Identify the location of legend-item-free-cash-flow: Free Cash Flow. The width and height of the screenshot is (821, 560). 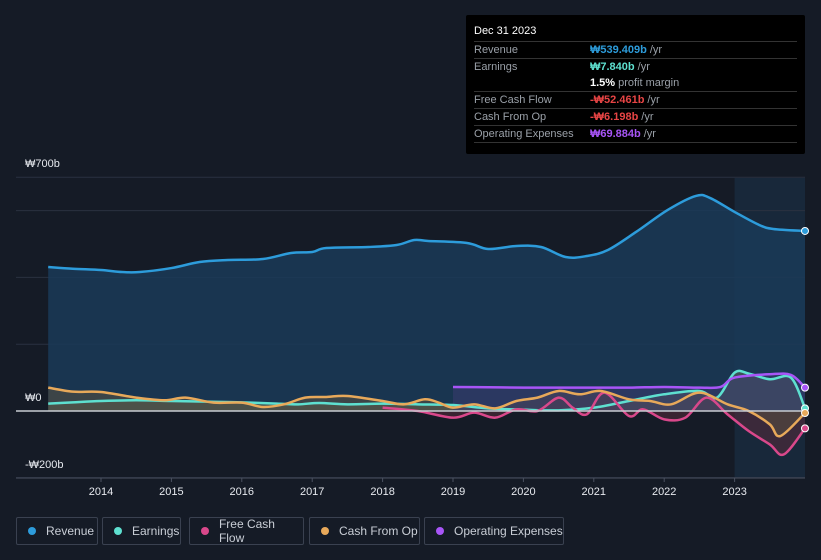
(246, 531).